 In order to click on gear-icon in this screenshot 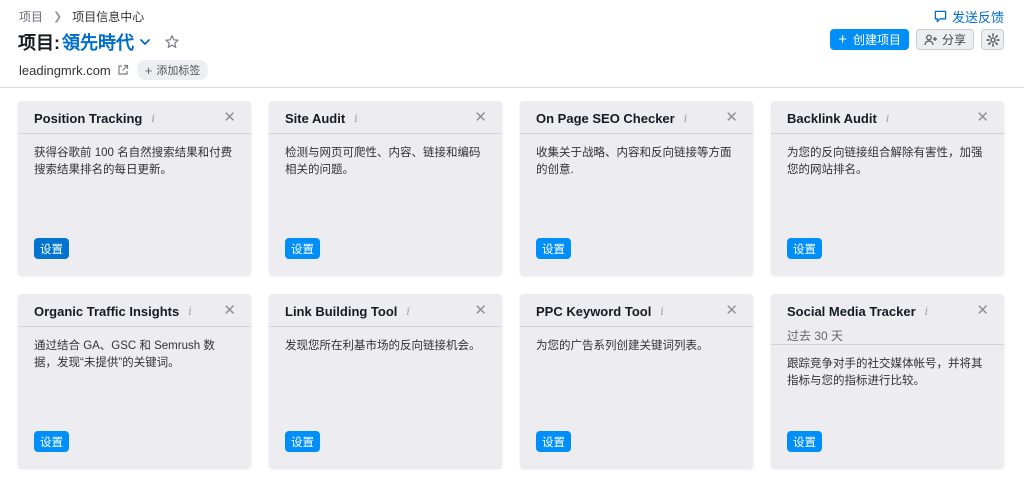, I will do `click(992, 39)`.